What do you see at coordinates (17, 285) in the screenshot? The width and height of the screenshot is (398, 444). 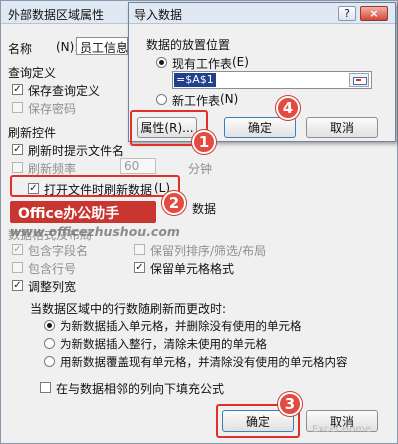 I see `adjust-column-width-checkbox: ✓` at bounding box center [17, 285].